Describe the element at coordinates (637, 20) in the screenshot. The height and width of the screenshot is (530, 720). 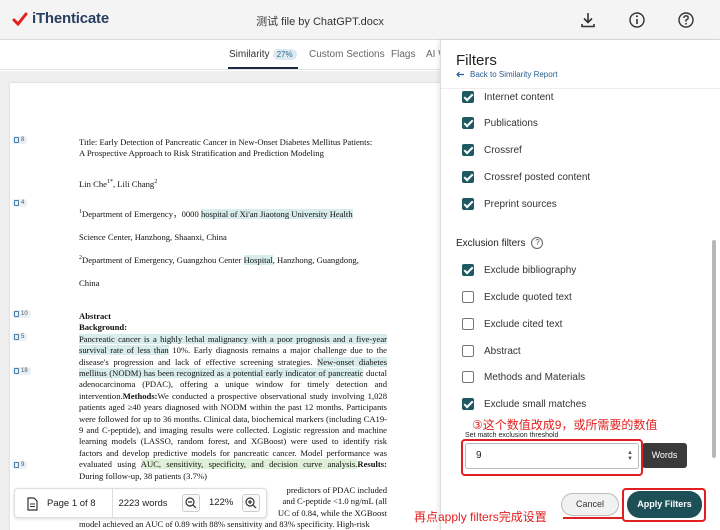
I see `info-icon` at that location.